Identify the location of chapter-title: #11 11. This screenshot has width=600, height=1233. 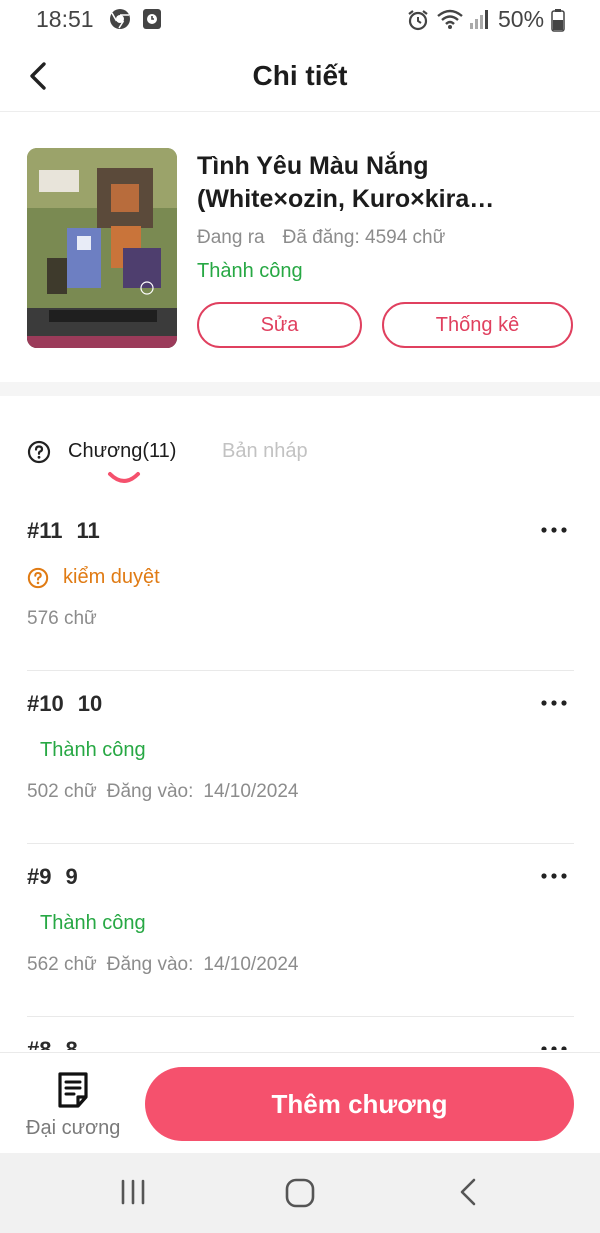
(63, 531).